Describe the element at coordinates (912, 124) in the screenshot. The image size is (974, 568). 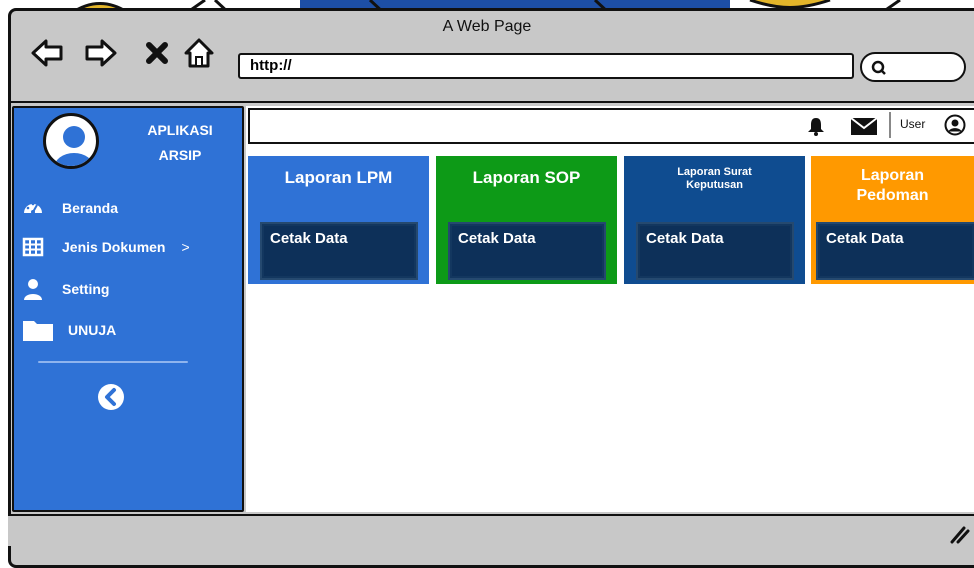
I see `user-label: User` at that location.